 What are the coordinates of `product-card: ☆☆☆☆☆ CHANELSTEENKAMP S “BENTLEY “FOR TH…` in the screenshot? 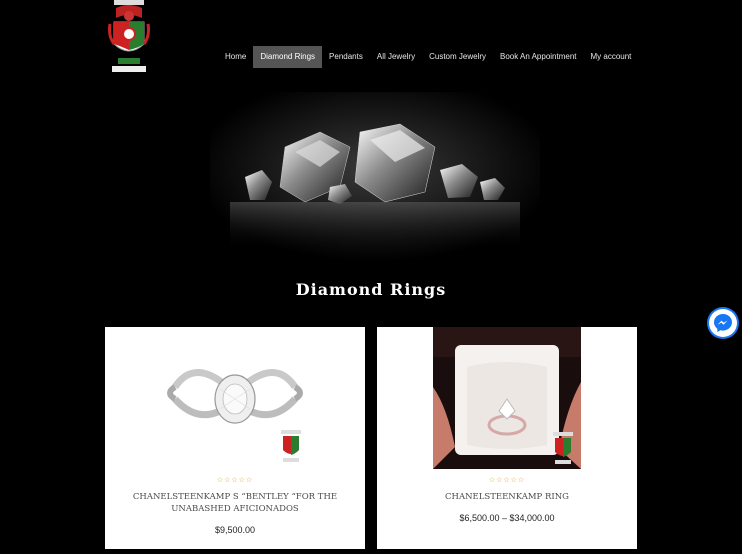 It's located at (235, 438).